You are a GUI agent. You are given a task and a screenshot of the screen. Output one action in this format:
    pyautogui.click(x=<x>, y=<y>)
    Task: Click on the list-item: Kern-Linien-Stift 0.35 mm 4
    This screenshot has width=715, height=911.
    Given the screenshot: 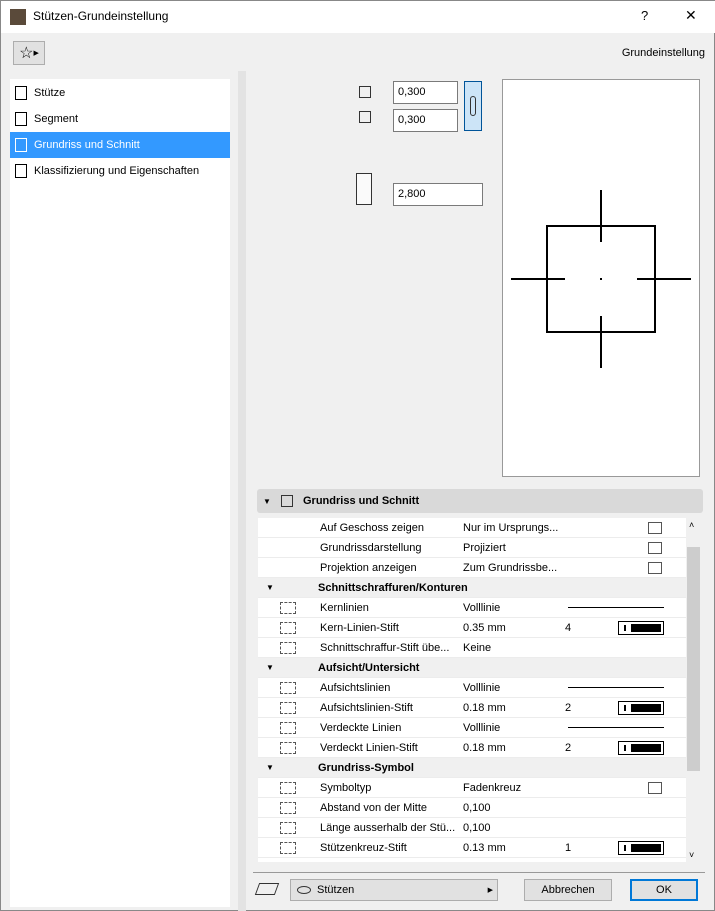 What is the action you would take?
    pyautogui.click(x=472, y=628)
    